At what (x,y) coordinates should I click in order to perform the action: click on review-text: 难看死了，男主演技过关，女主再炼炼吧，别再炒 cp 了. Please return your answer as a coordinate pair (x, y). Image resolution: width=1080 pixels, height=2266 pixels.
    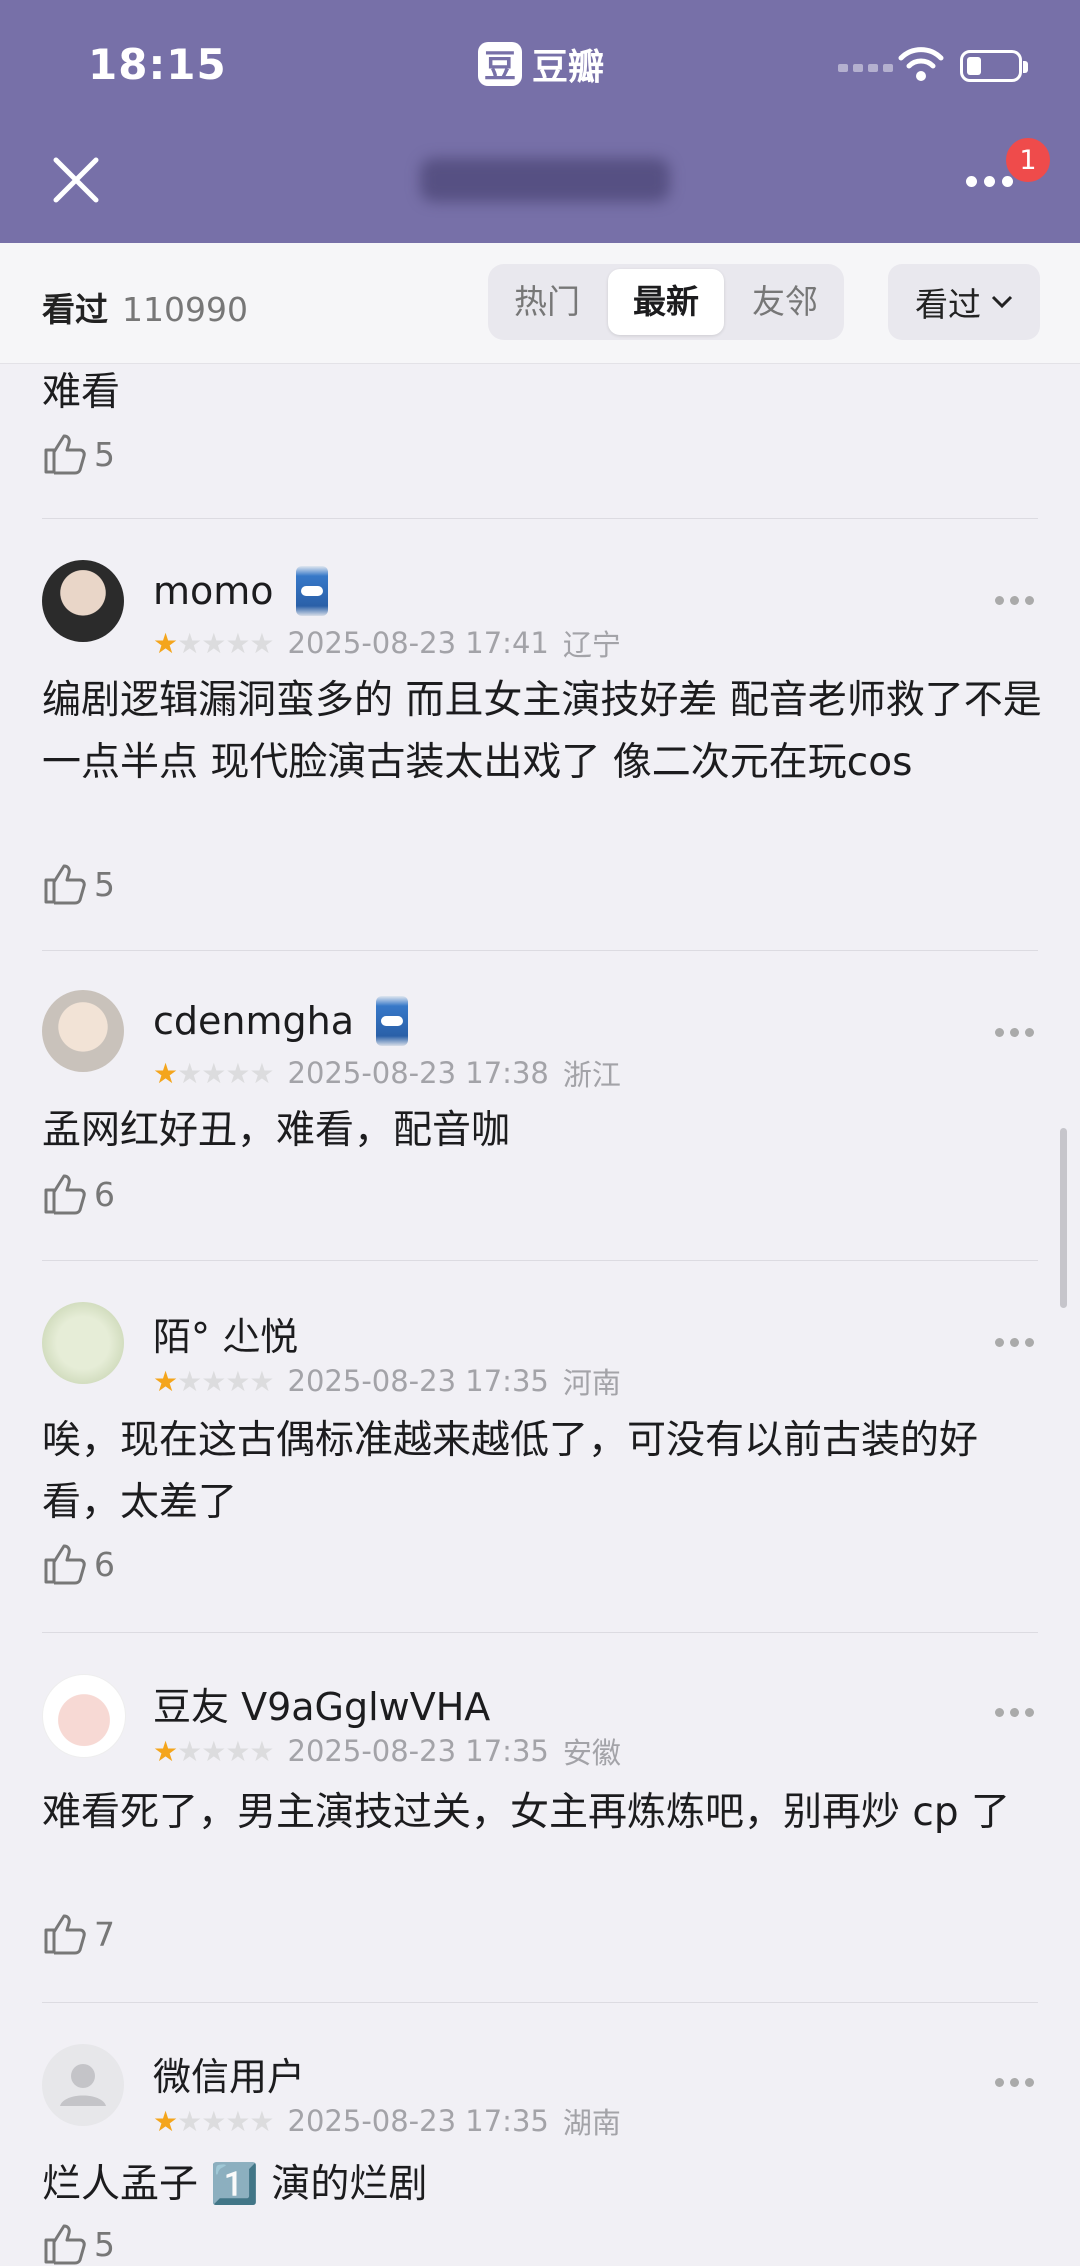
    Looking at the image, I should click on (526, 1812).